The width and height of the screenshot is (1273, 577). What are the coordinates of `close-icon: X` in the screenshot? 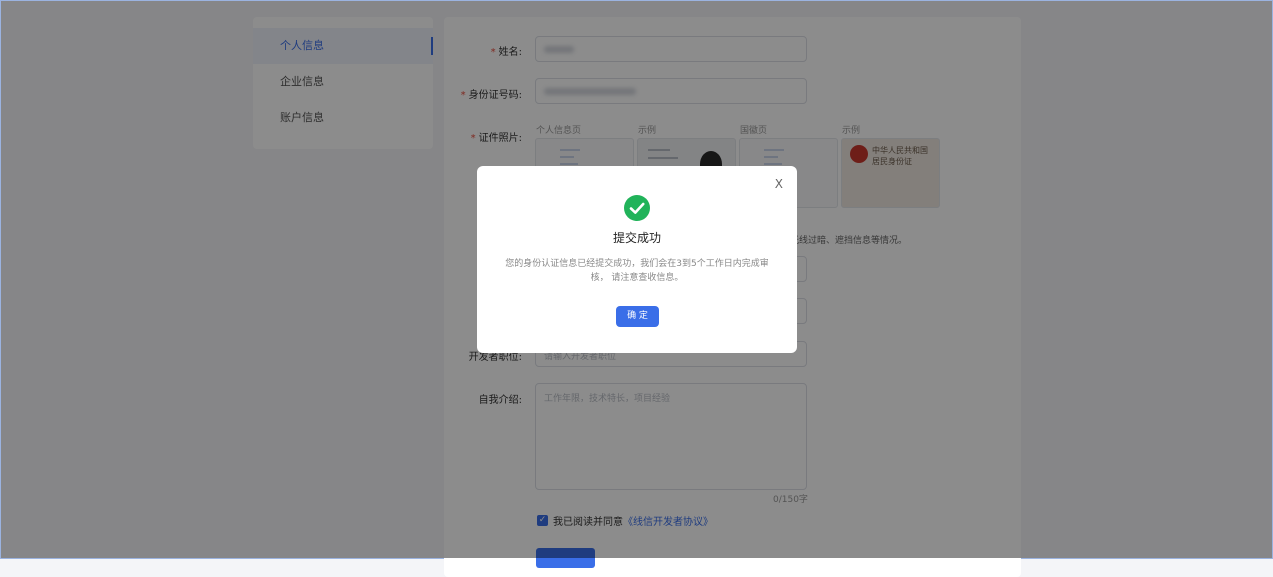 It's located at (779, 184).